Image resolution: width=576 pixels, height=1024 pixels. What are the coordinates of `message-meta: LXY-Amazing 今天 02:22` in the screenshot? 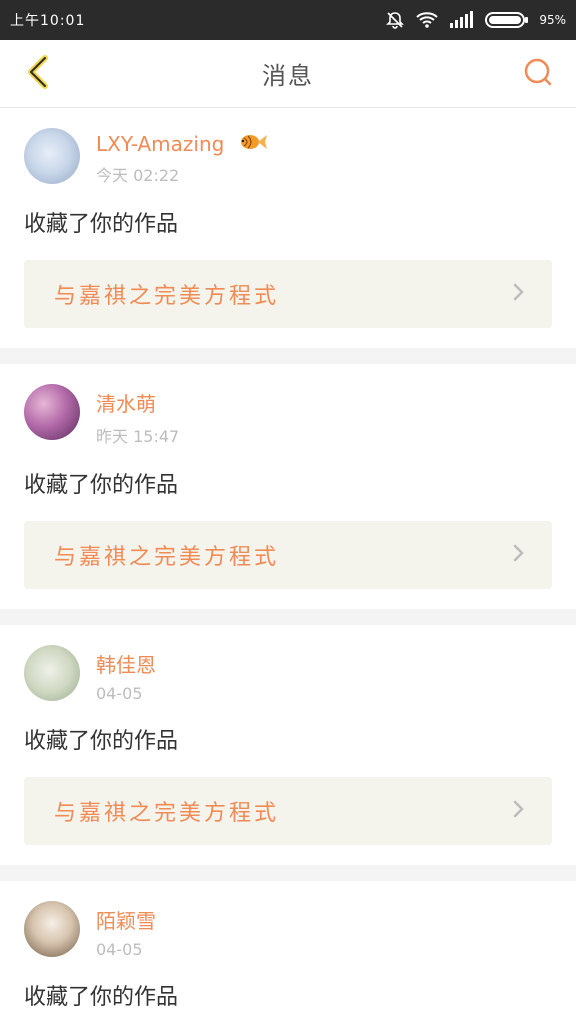 It's located at (182, 157).